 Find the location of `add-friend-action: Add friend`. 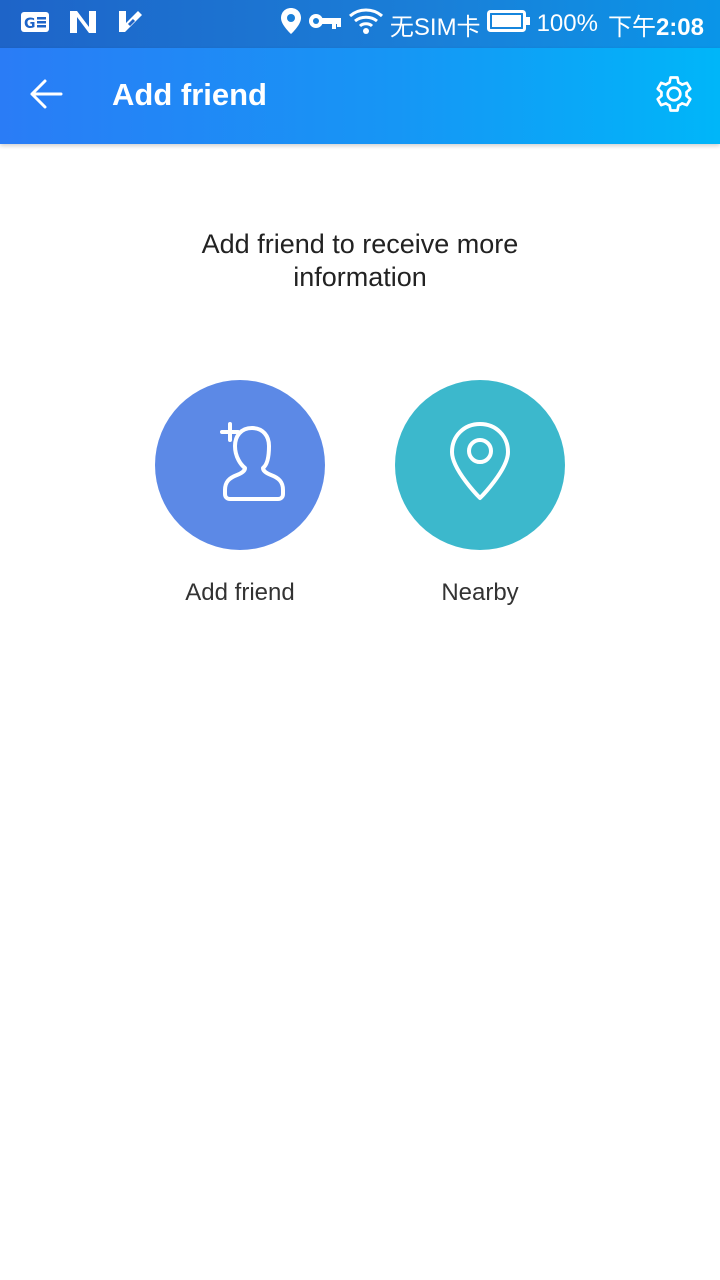

add-friend-action: Add friend is located at coordinates (240, 494).